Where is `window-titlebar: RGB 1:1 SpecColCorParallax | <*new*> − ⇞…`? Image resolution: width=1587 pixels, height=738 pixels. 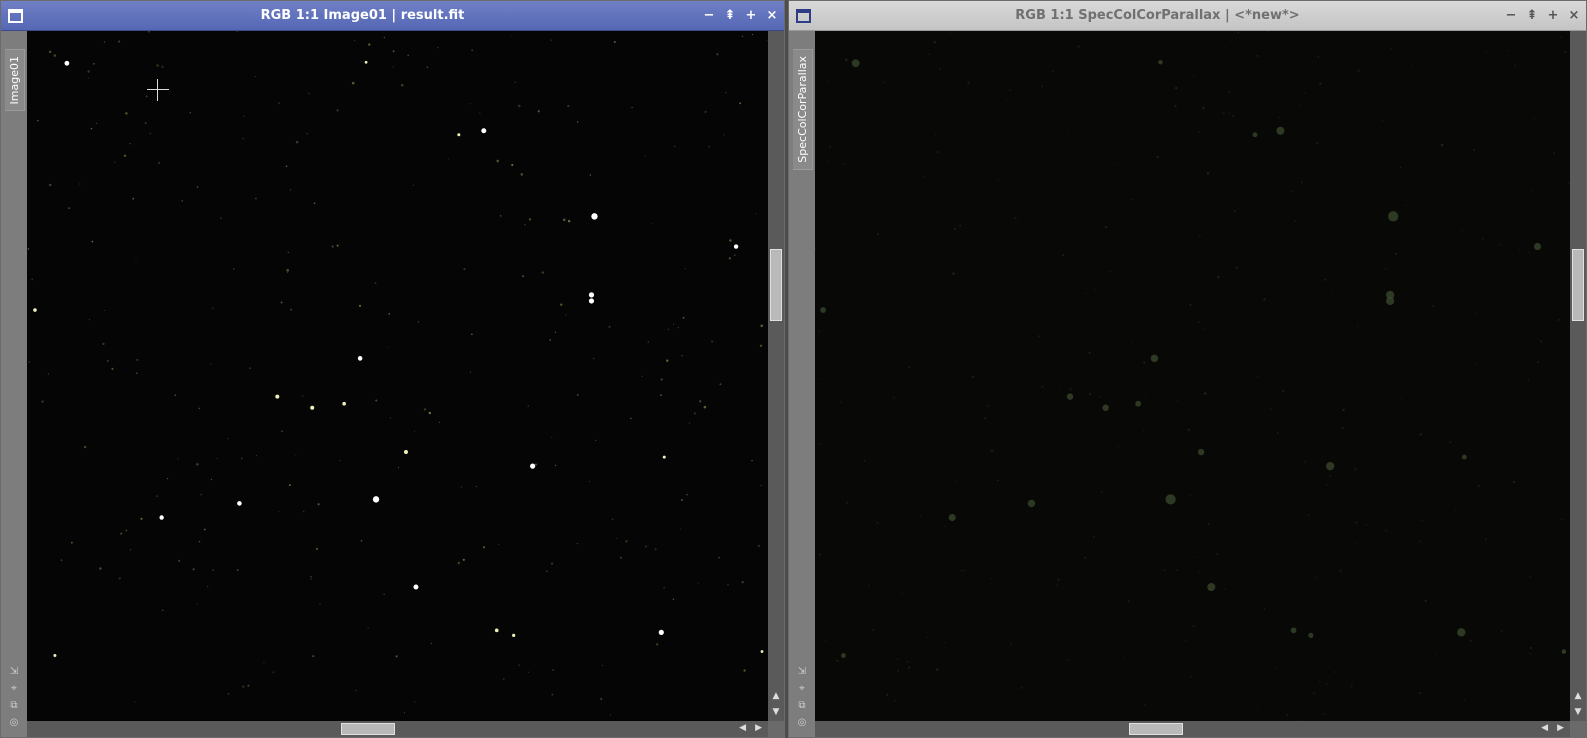
window-titlebar: RGB 1:1 SpecColCorParallax | <*new*> − ⇞… is located at coordinates (1187, 16).